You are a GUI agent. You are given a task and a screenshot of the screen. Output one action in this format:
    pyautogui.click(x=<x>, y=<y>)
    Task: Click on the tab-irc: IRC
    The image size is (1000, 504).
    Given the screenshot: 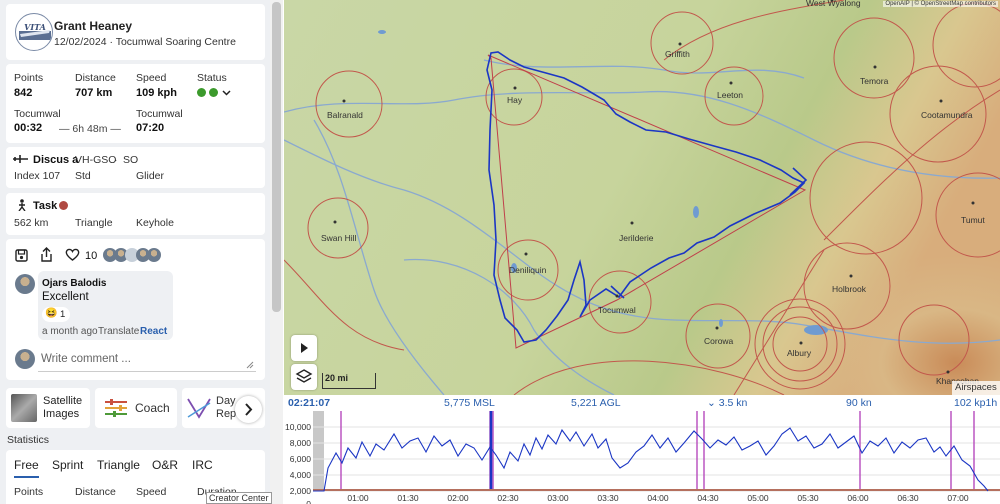 What is the action you would take?
    pyautogui.click(x=202, y=465)
    